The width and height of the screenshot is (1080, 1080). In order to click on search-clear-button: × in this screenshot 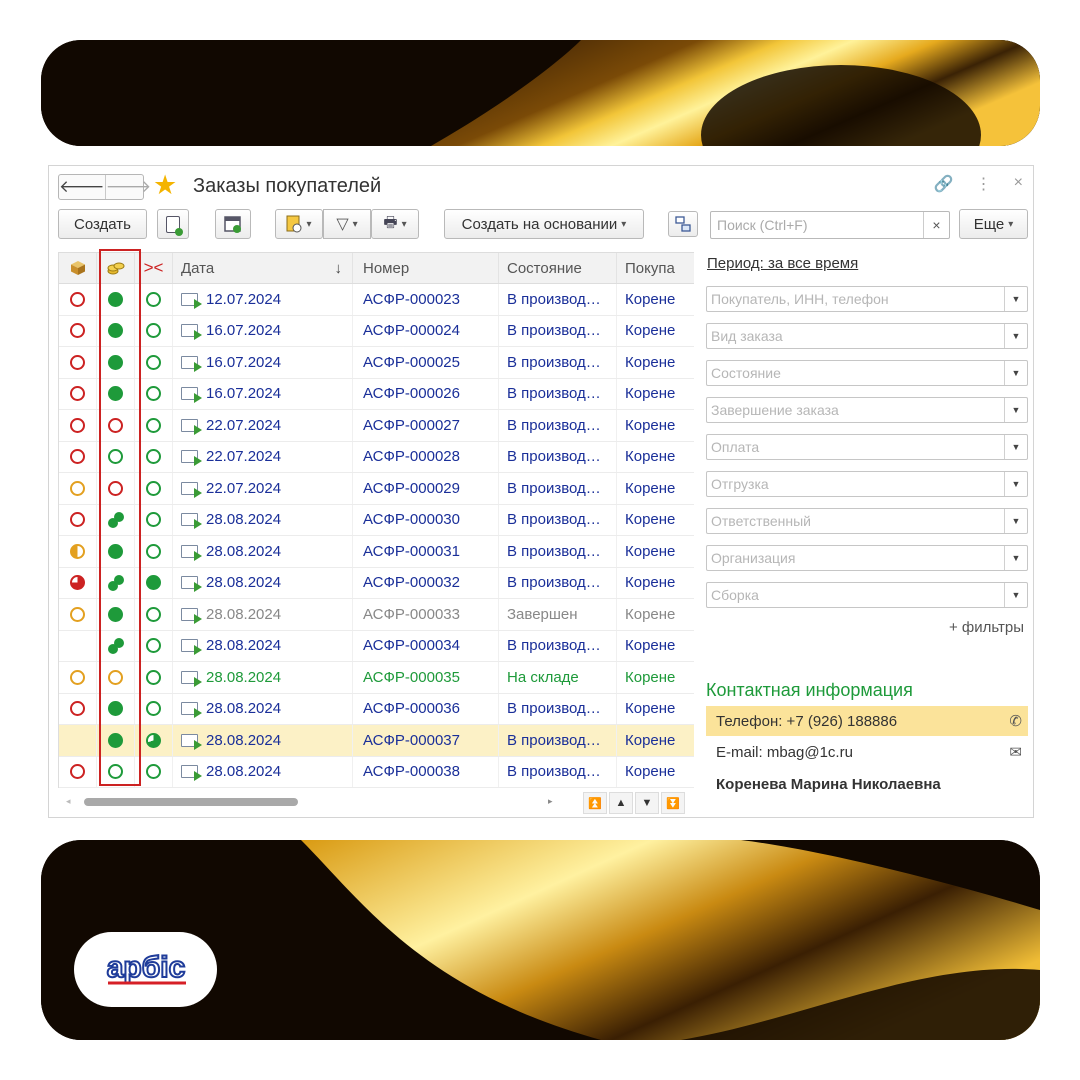, I will do `click(936, 225)`.